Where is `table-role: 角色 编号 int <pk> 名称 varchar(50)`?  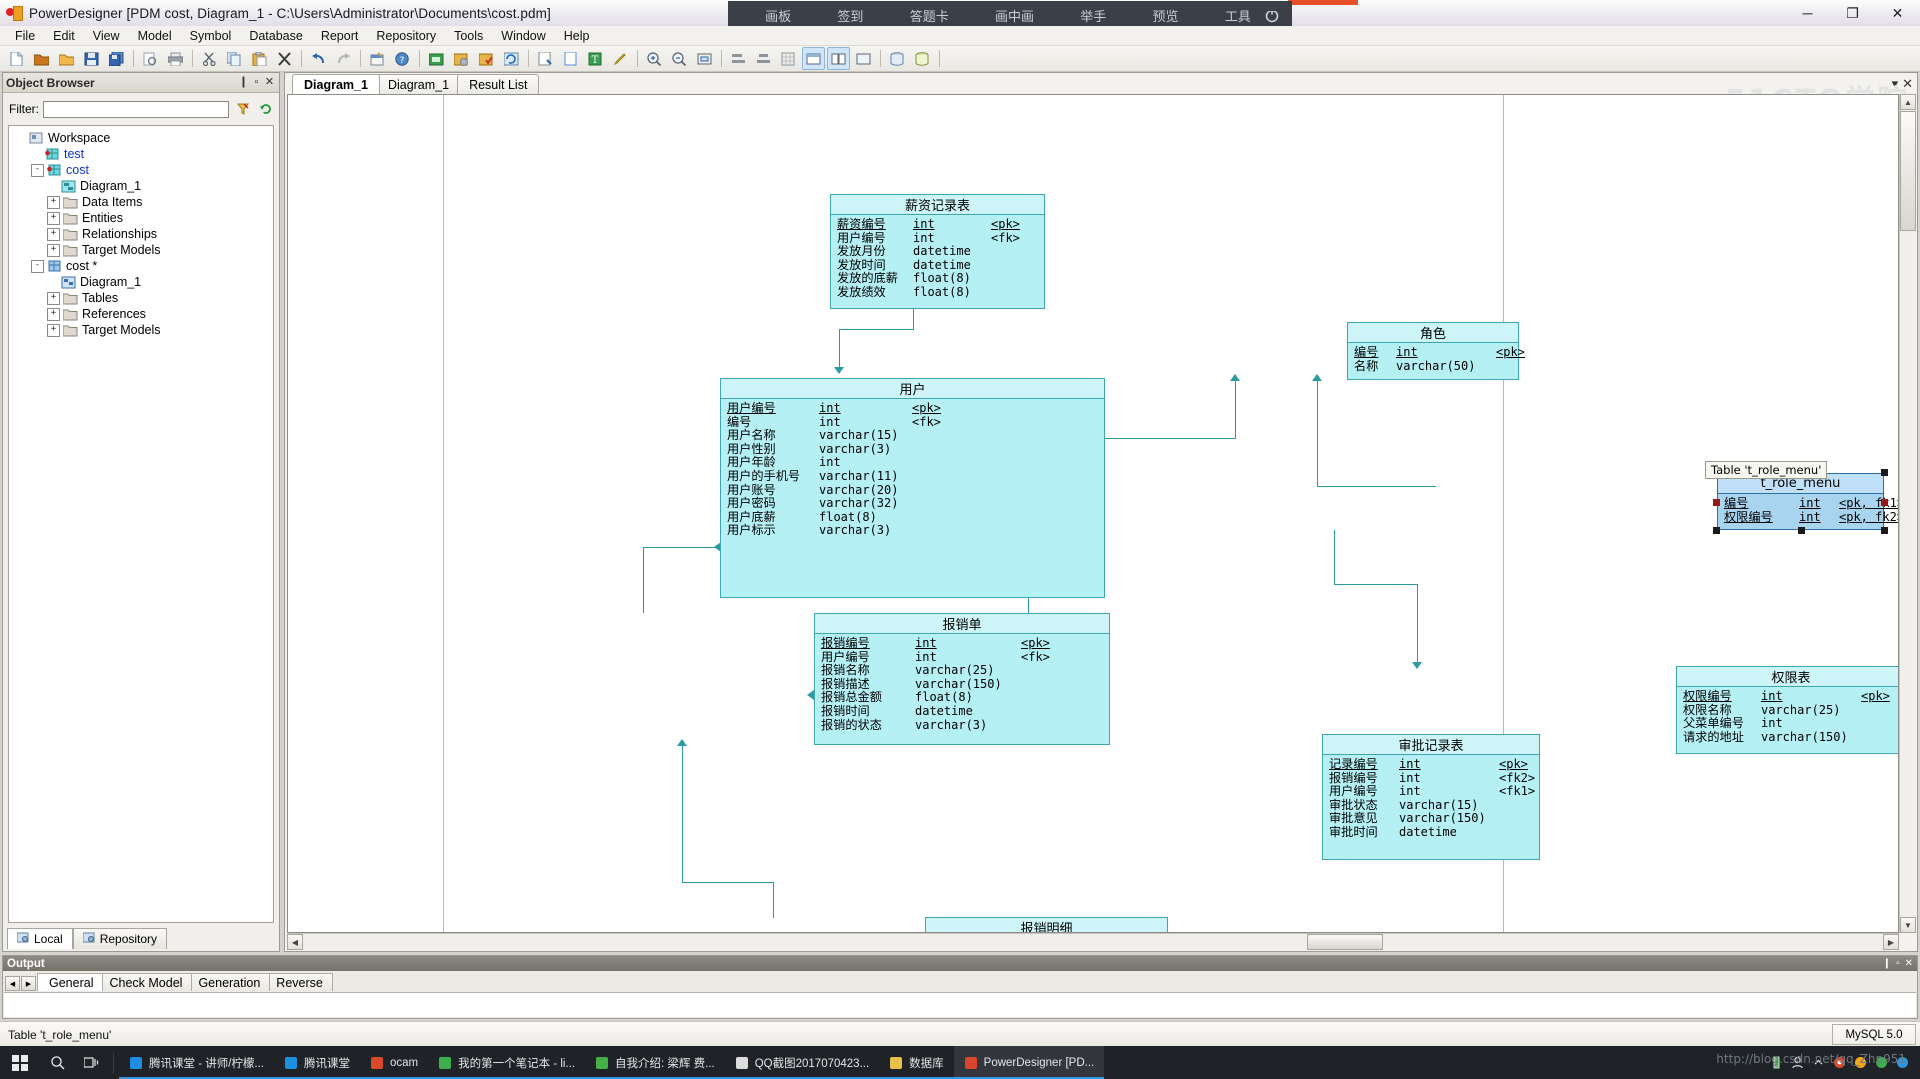
table-role: 角色 编号 int <pk> 名称 varchar(50) is located at coordinates (1436, 351).